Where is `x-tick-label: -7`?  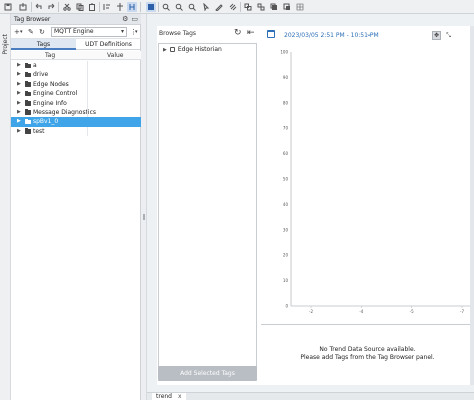 x-tick-label: -7 is located at coordinates (462, 311).